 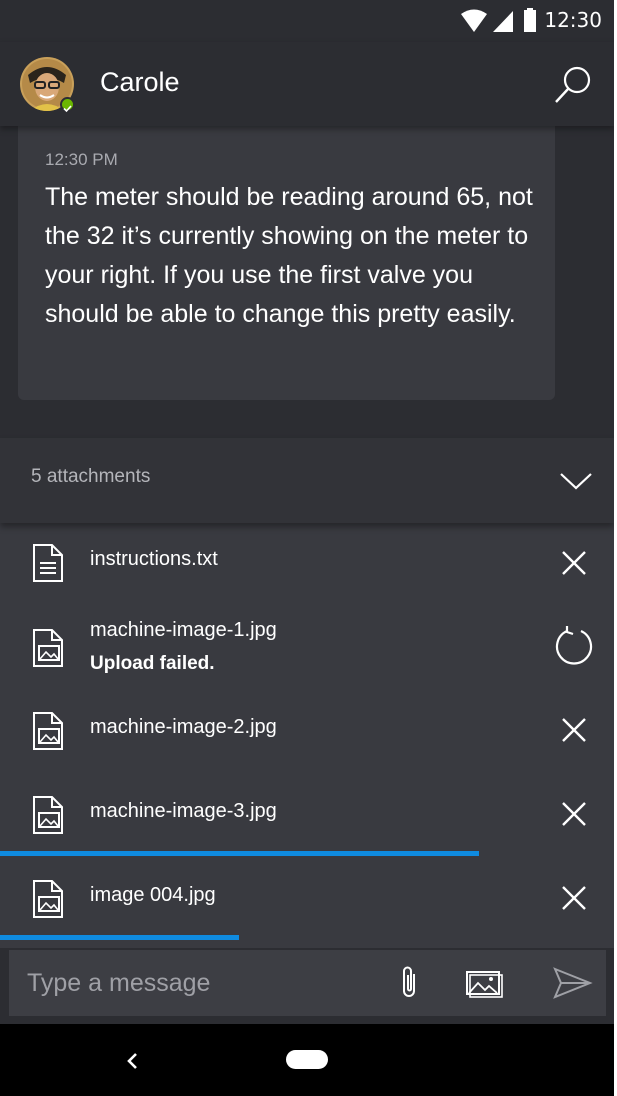 I want to click on status-icons, so click(x=498, y=20).